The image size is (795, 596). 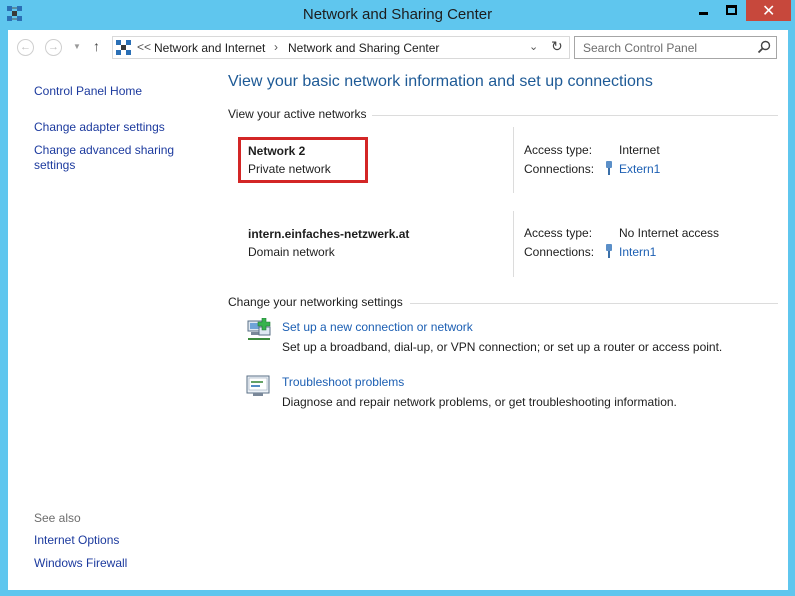 I want to click on search-box: Search Control Panel, so click(x=675, y=47).